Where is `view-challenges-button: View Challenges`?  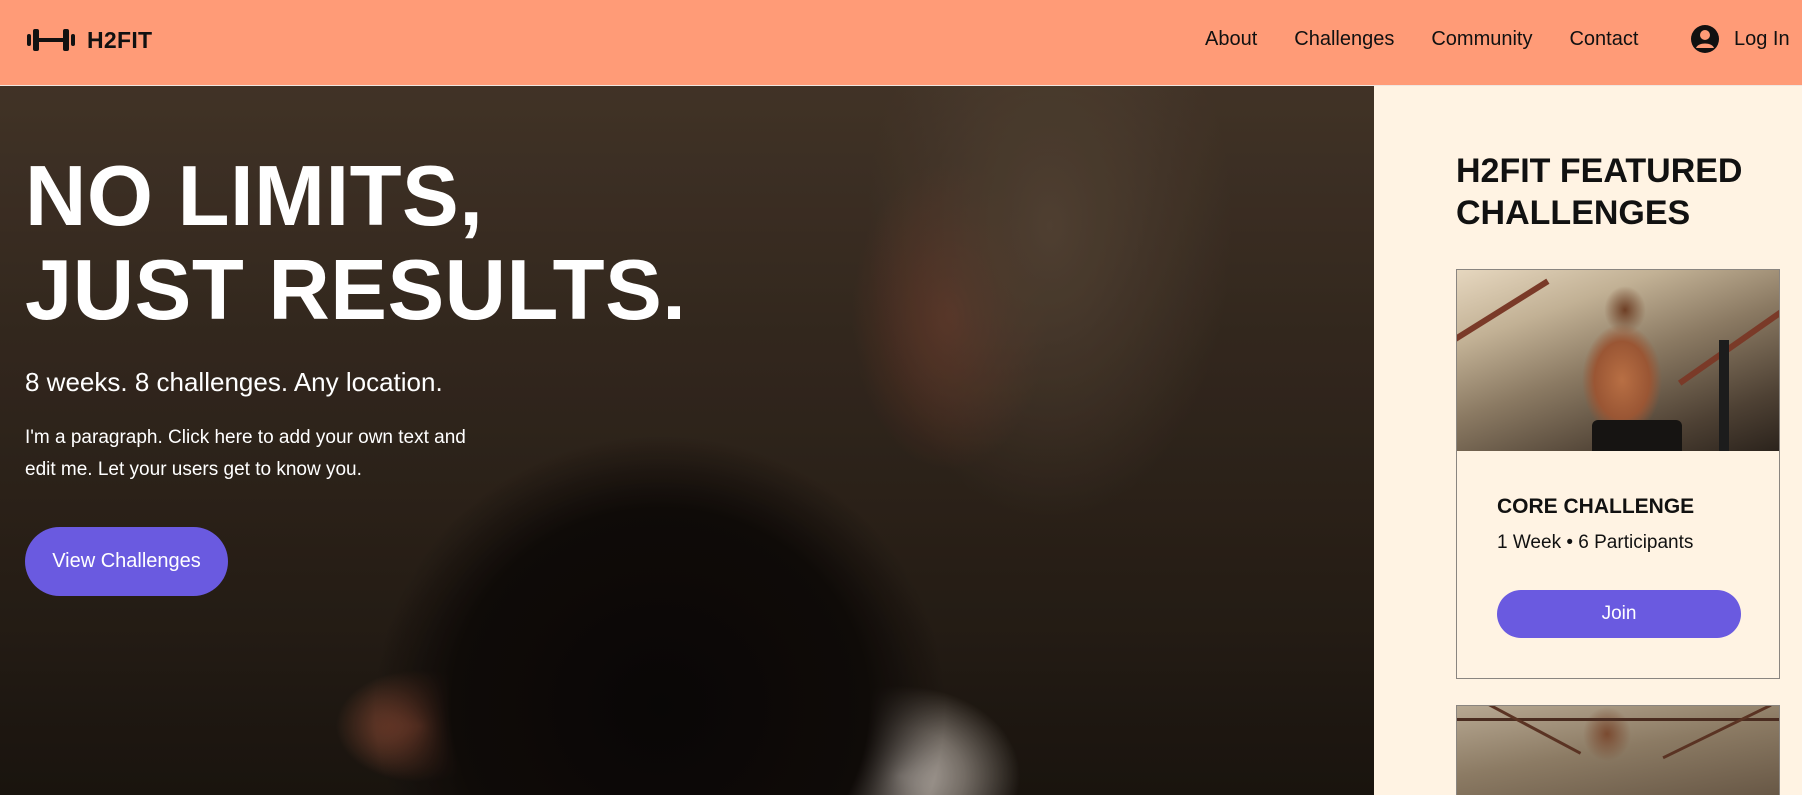 view-challenges-button: View Challenges is located at coordinates (126, 561).